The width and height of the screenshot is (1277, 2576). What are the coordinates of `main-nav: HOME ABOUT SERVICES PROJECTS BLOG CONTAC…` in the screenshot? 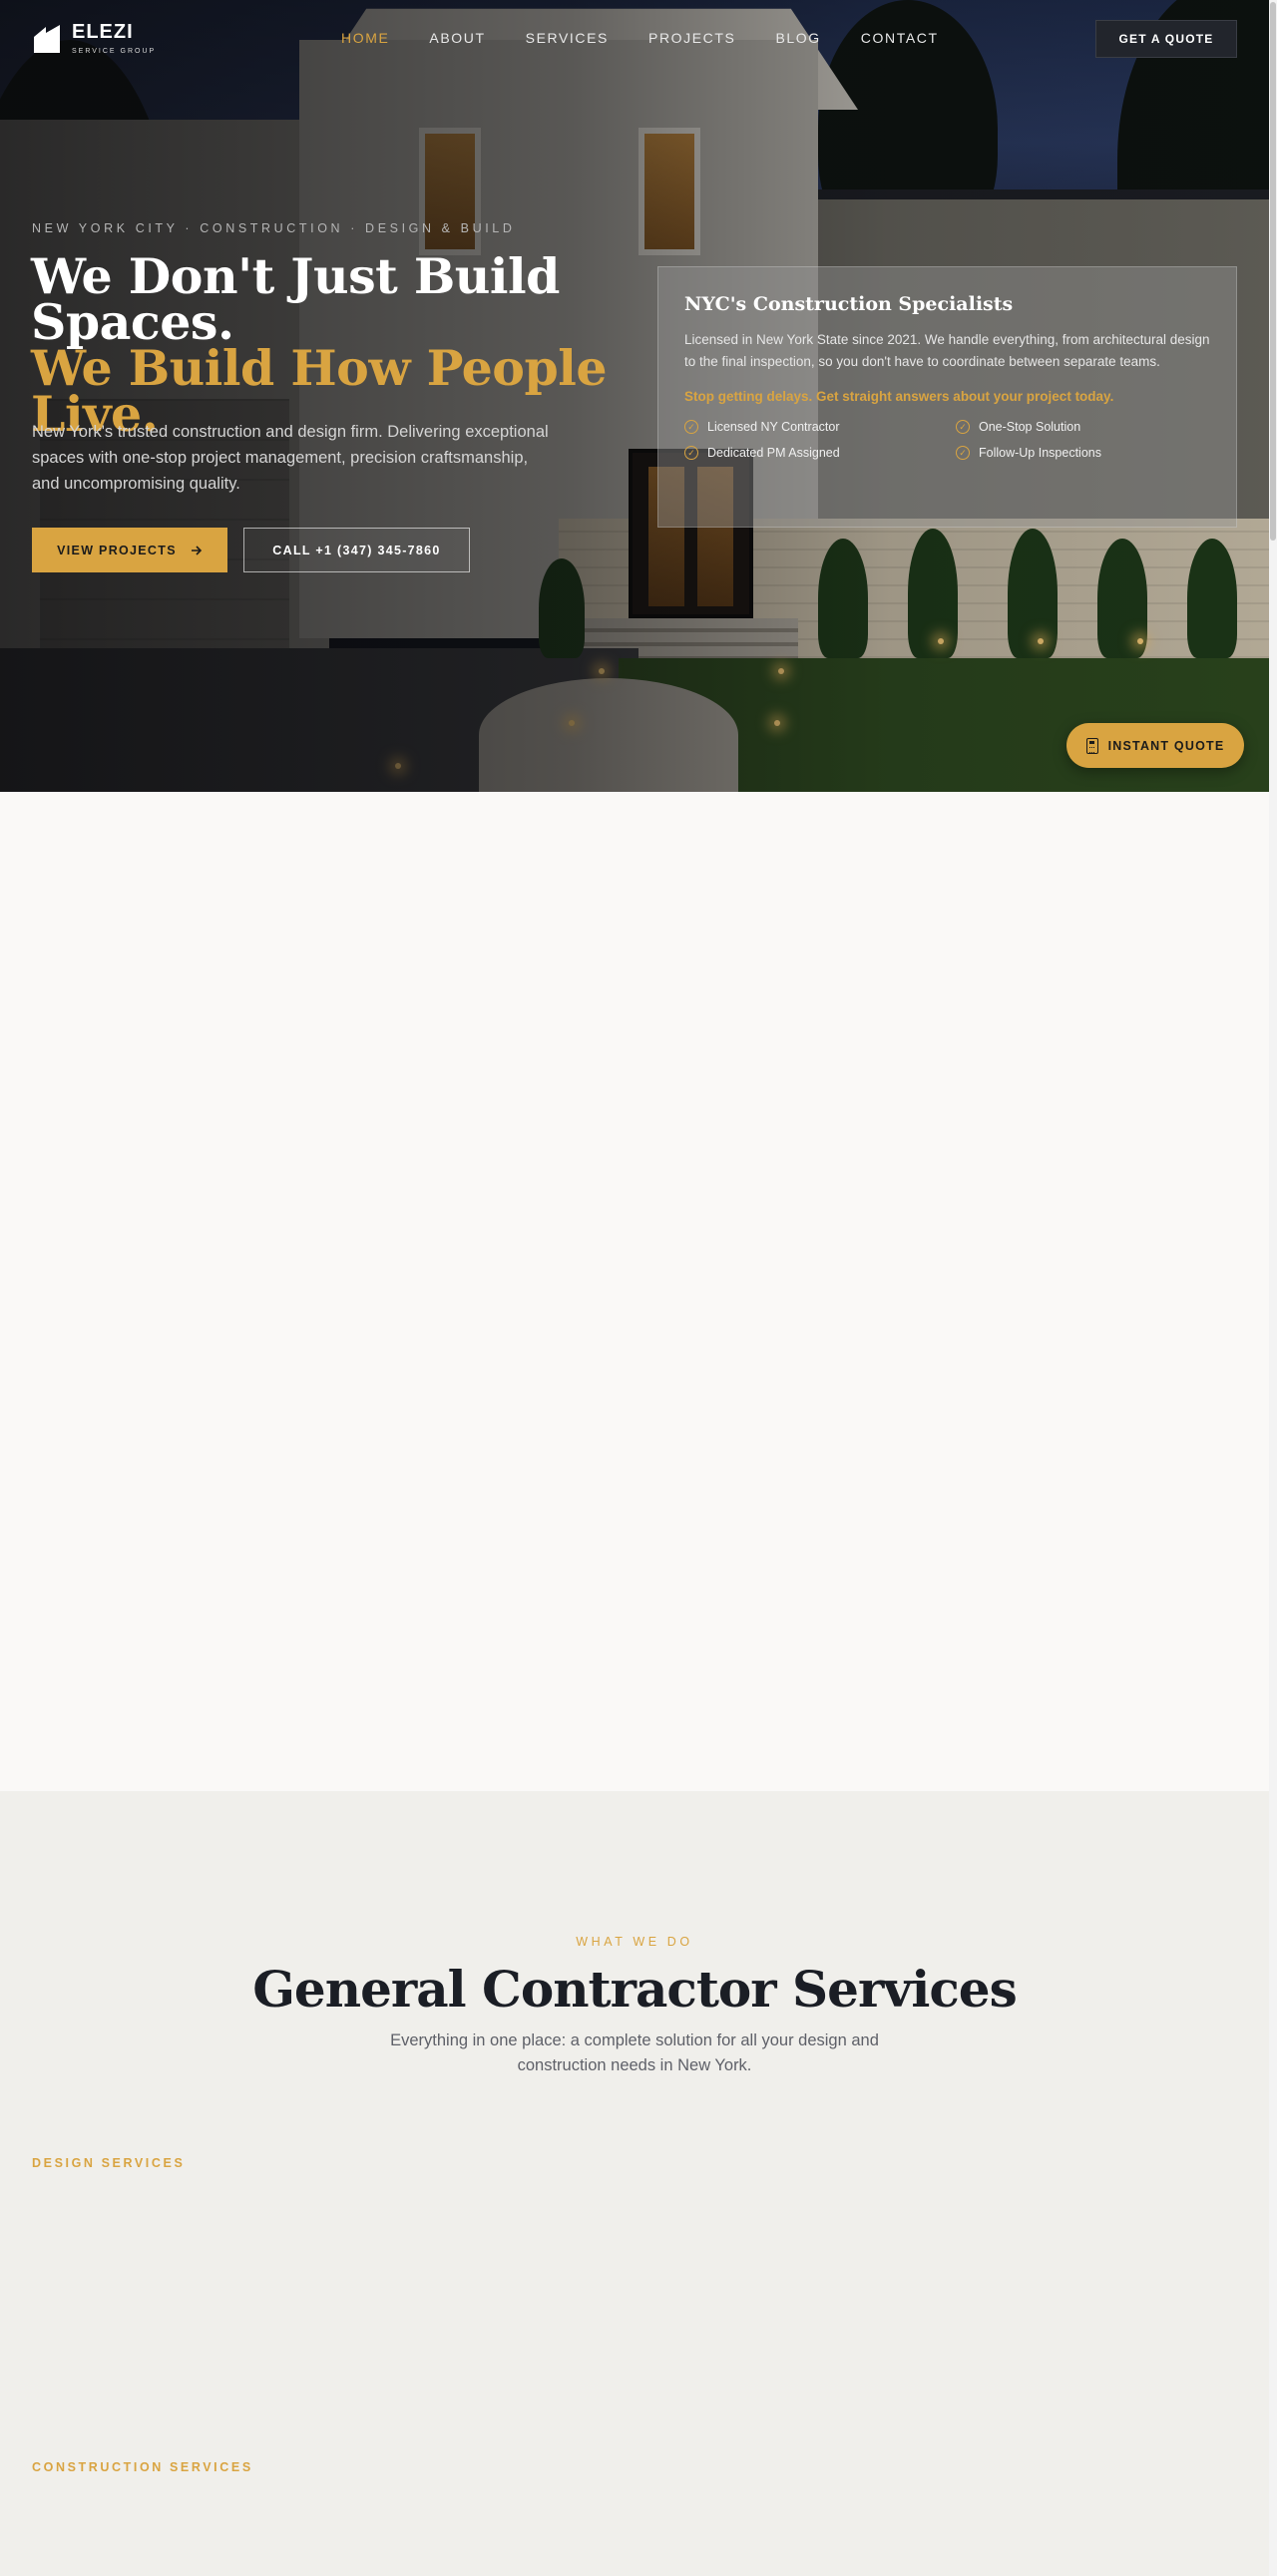 It's located at (640, 38).